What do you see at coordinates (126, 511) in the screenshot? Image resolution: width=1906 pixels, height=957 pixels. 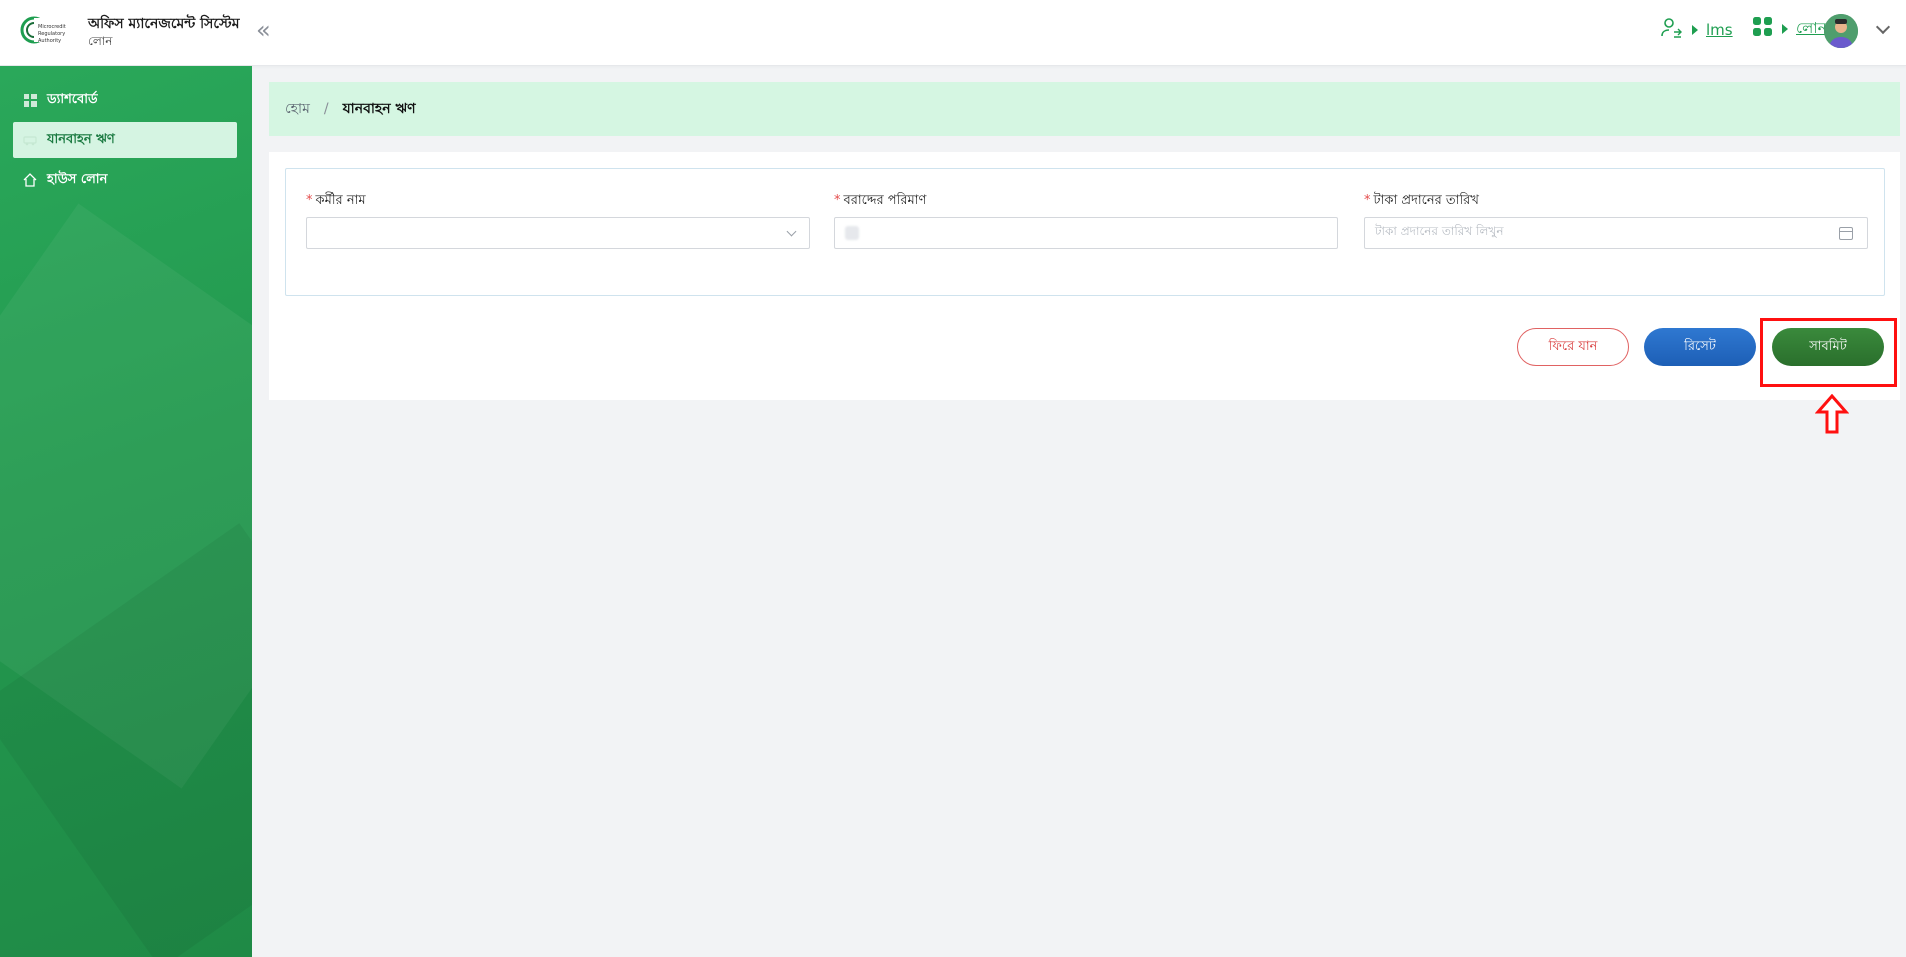 I see `sidebar: ড্যাশবোর্ড যানবাহন ঋণ হাউস লোন` at bounding box center [126, 511].